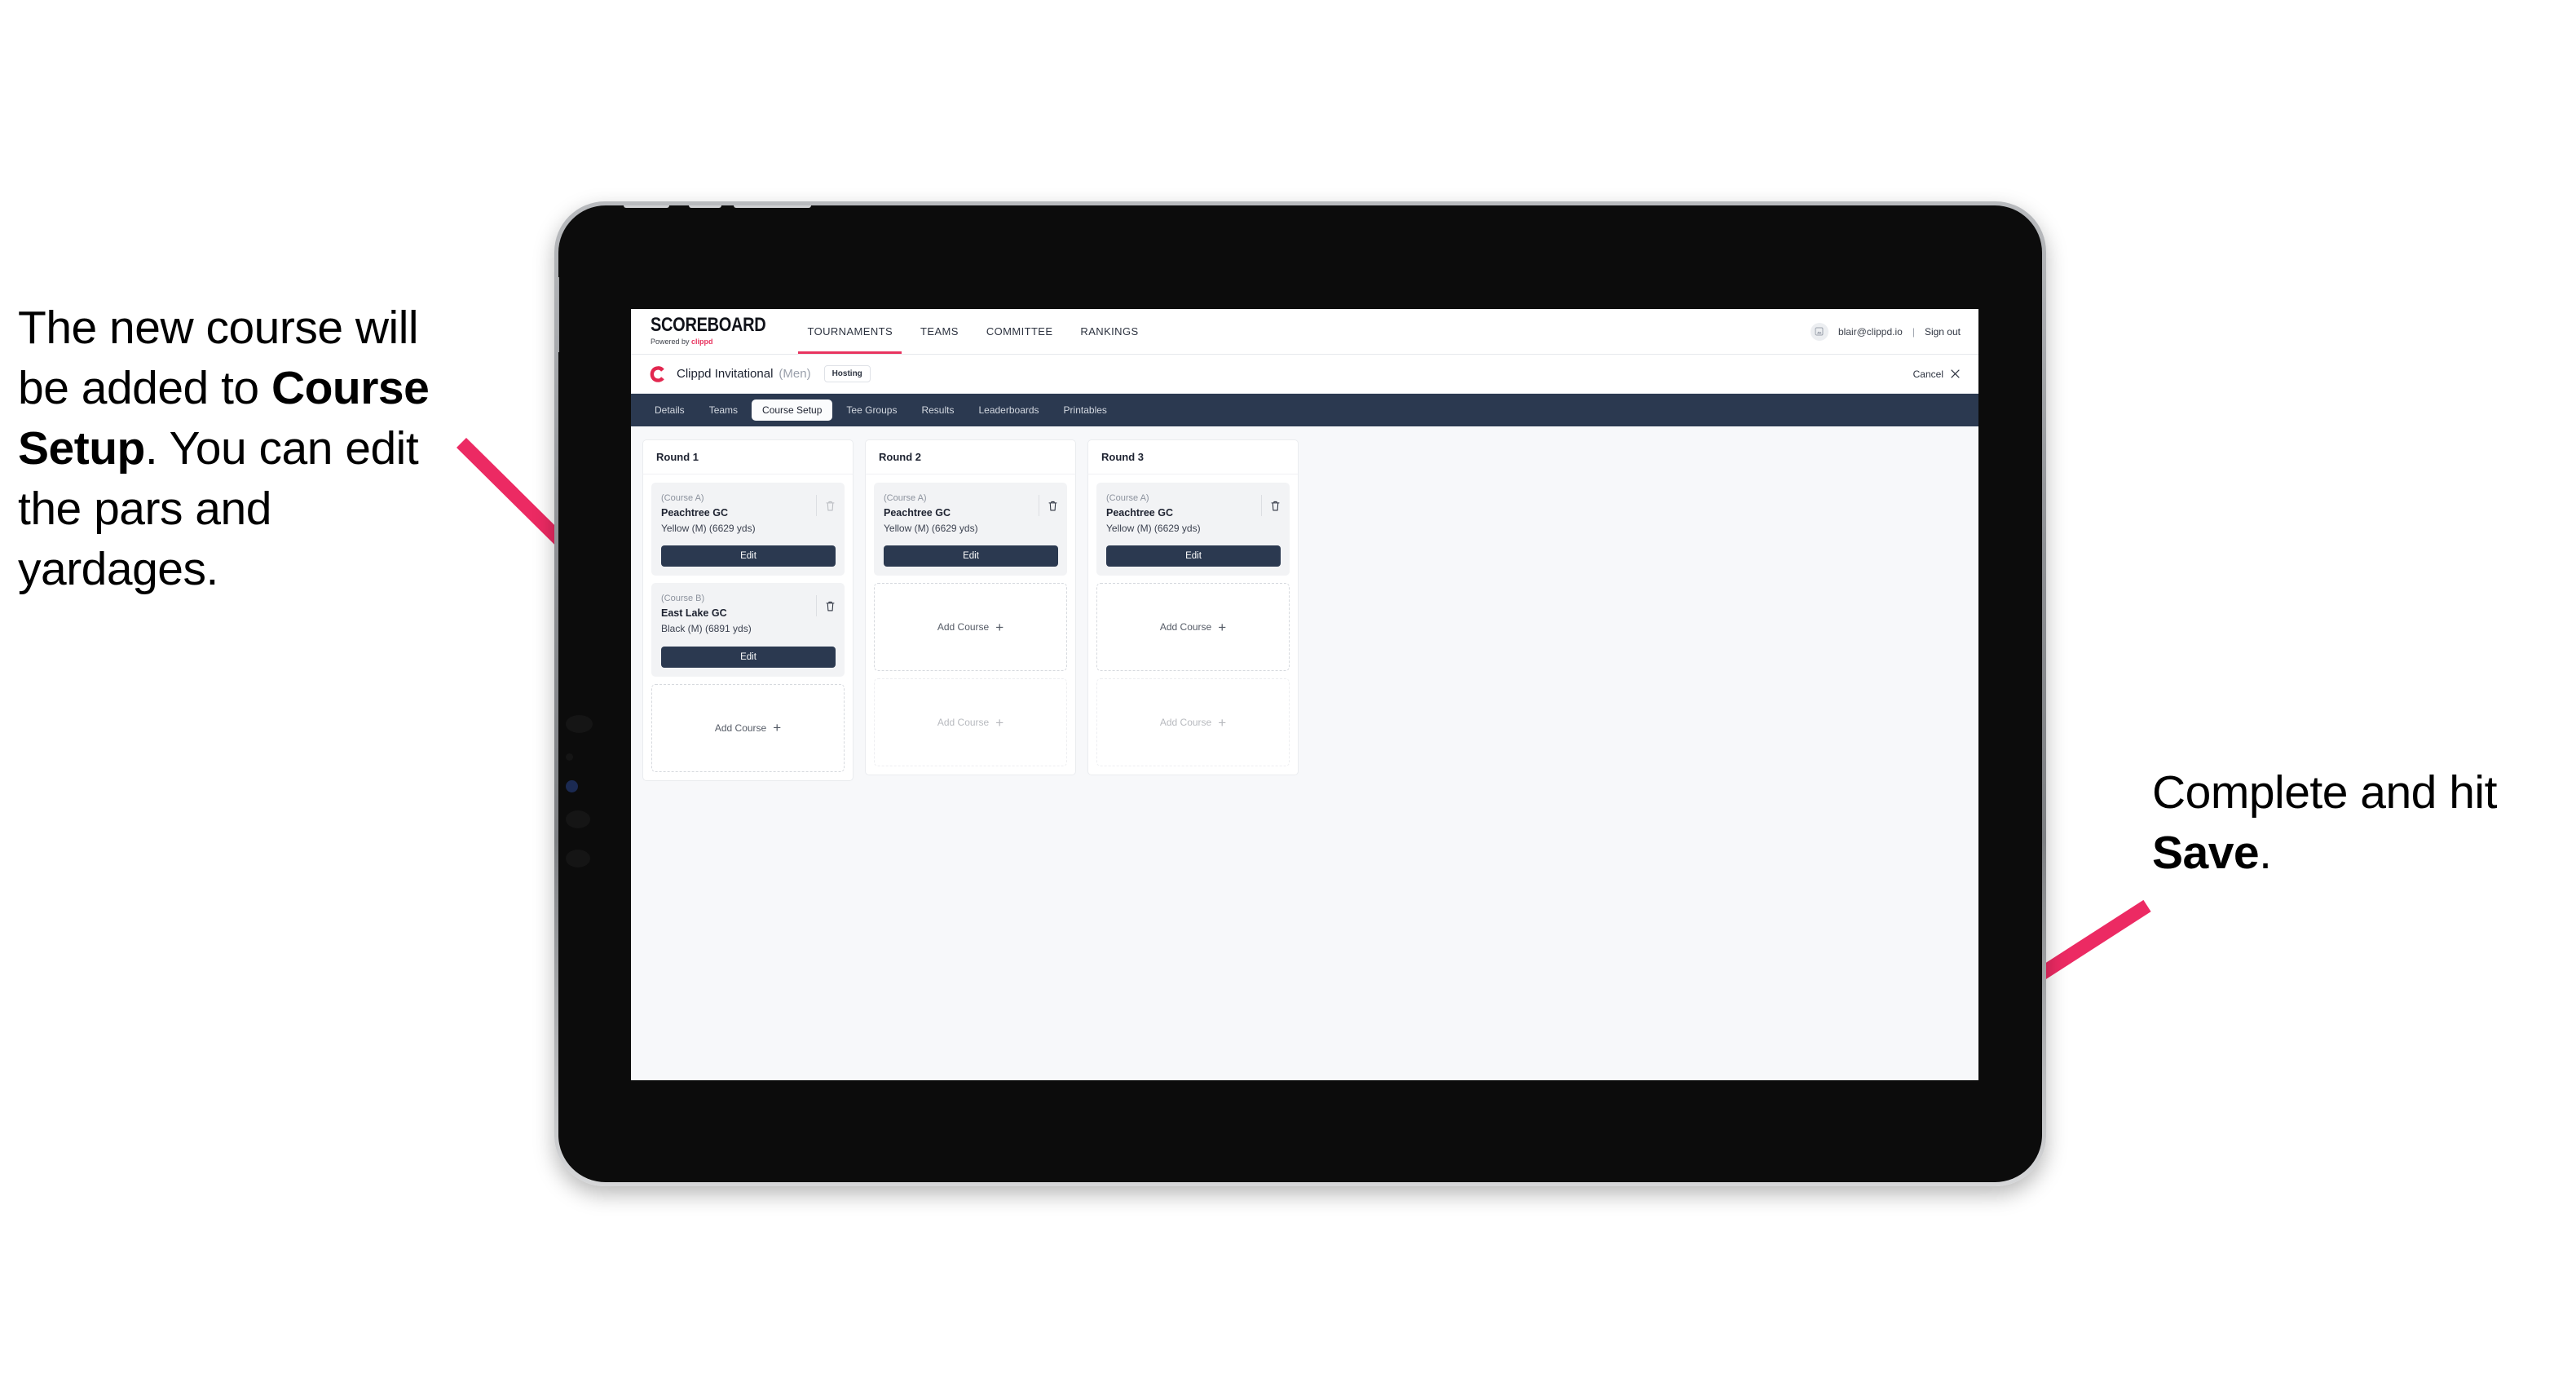 The image size is (2576, 1386). I want to click on nav-item-rankings: RANKINGS, so click(1109, 331).